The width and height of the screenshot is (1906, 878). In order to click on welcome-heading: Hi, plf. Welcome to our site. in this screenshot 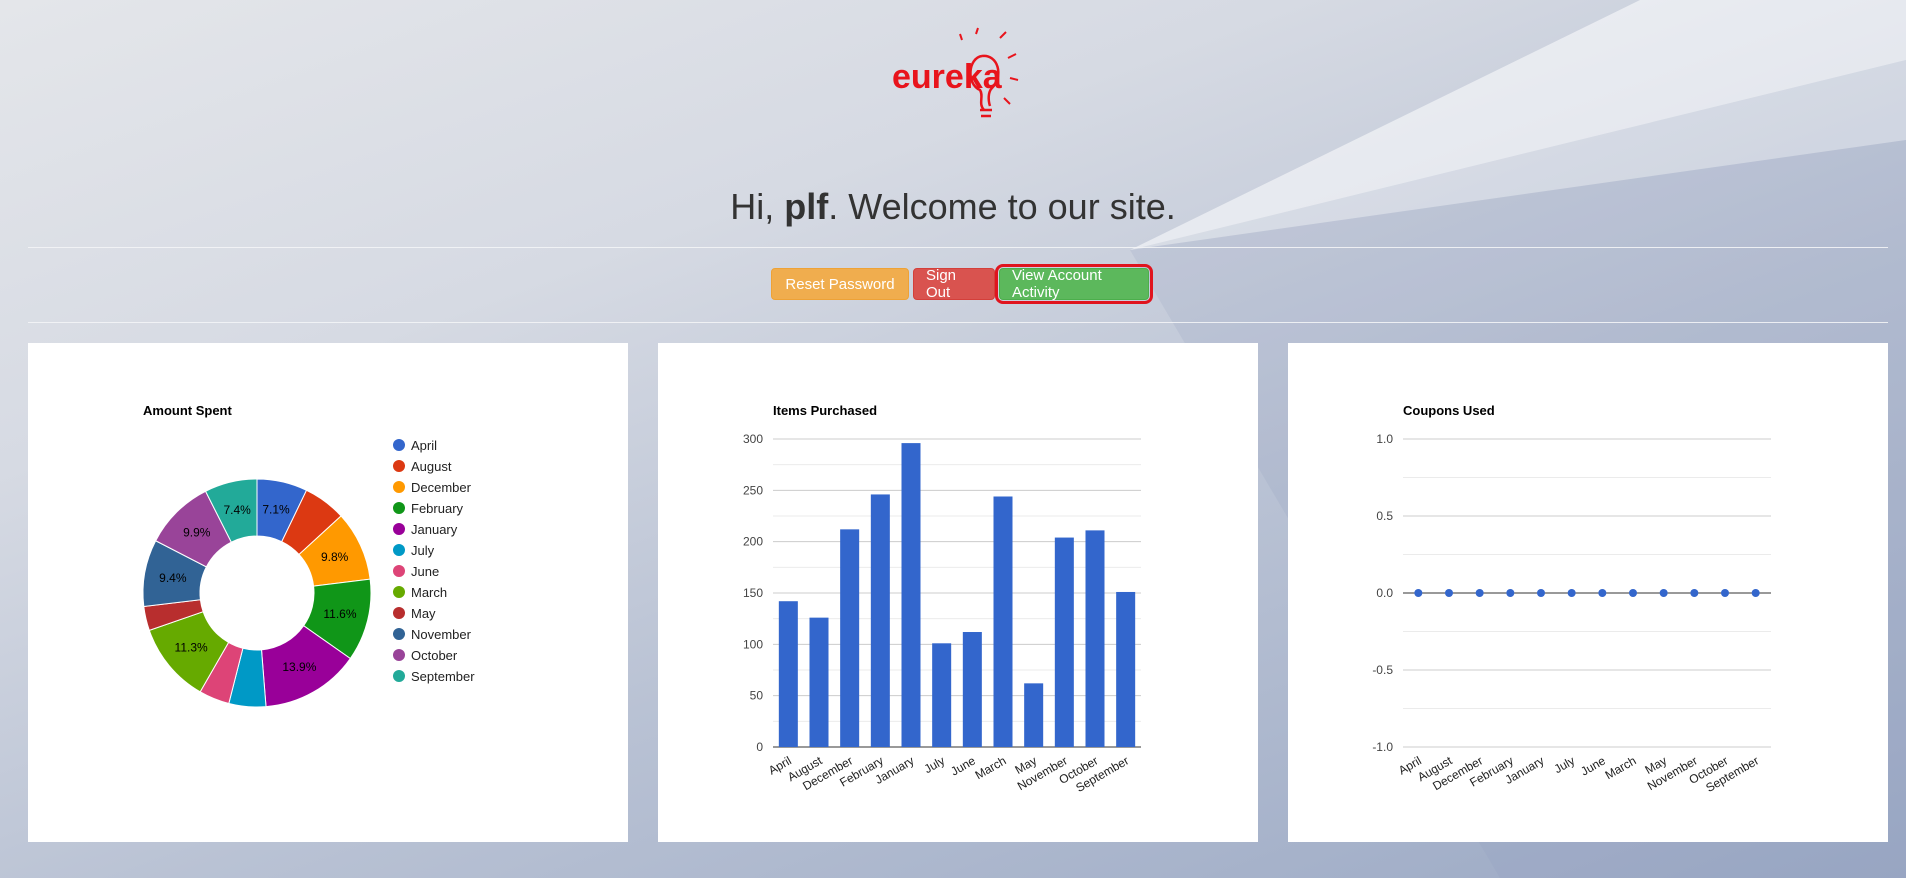, I will do `click(953, 207)`.